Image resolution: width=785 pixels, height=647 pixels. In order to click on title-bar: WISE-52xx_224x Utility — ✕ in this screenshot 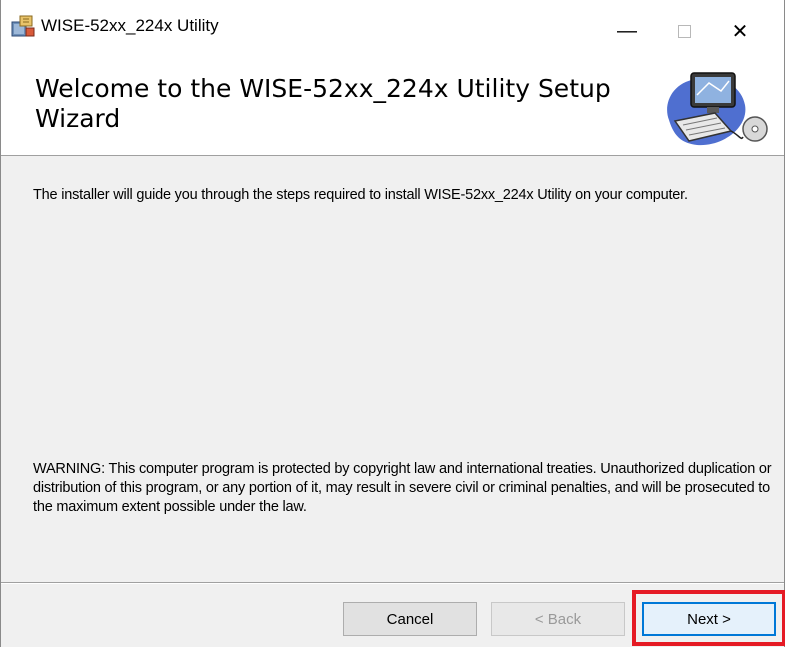, I will do `click(392, 31)`.